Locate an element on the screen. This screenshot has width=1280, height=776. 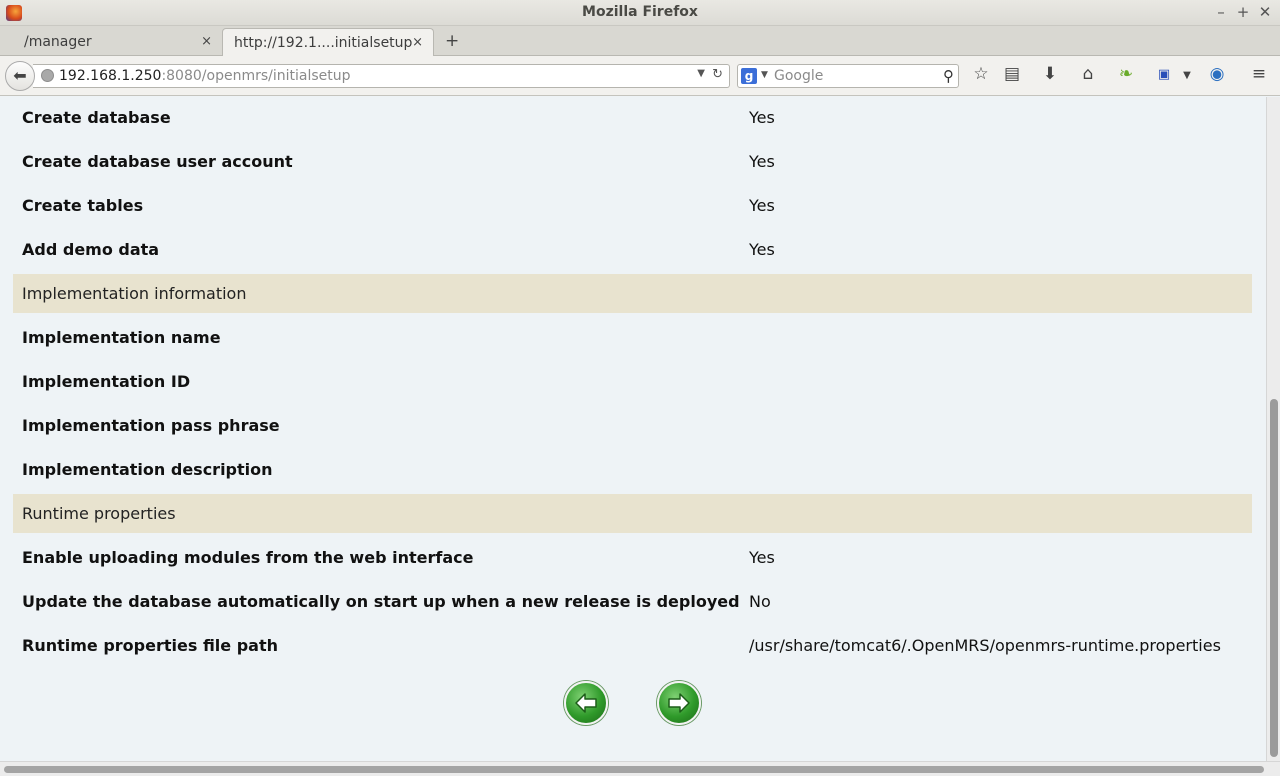
summary-row: Add demo data Yes is located at coordinates (632, 250).